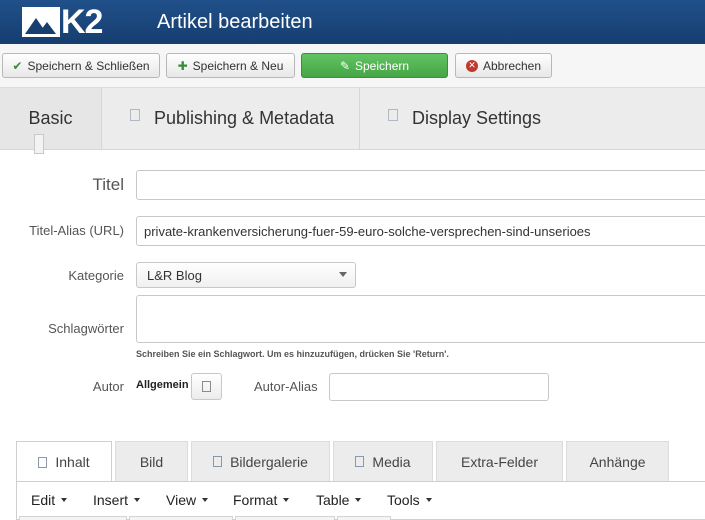 Image resolution: width=705 pixels, height=520 pixels. What do you see at coordinates (333, 500) in the screenshot?
I see `menu-table-label: Table` at bounding box center [333, 500].